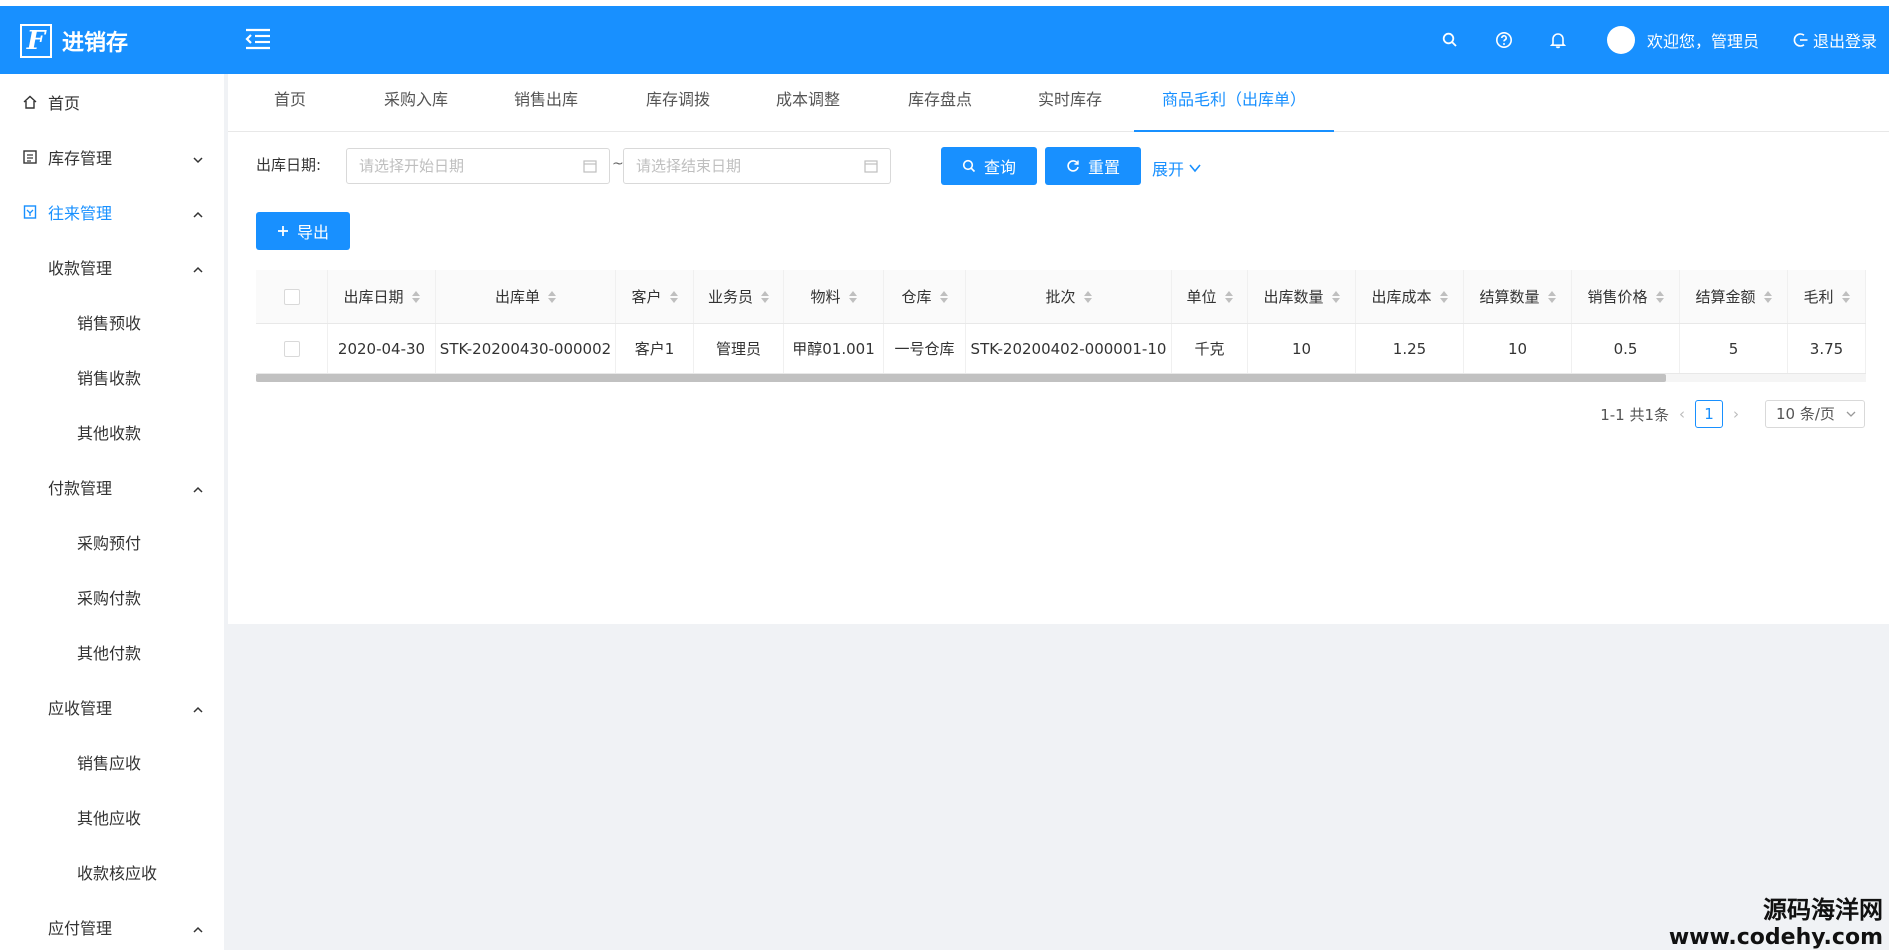  I want to click on sidebar-item-label: 其他收款, so click(109, 433).